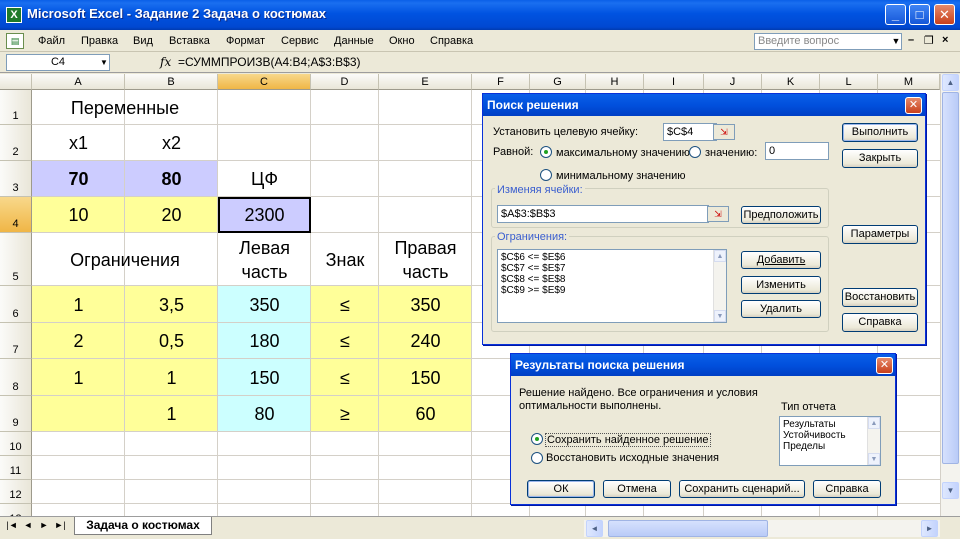 The width and height of the screenshot is (960, 539). Describe the element at coordinates (718, 214) in the screenshot. I see `changing-ref-collapse-icon: ⇲` at that location.